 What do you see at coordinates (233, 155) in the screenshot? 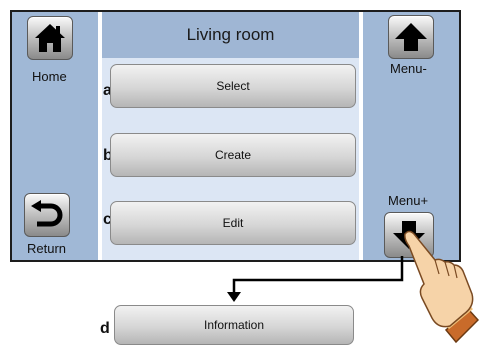
I see `create-button: Create` at bounding box center [233, 155].